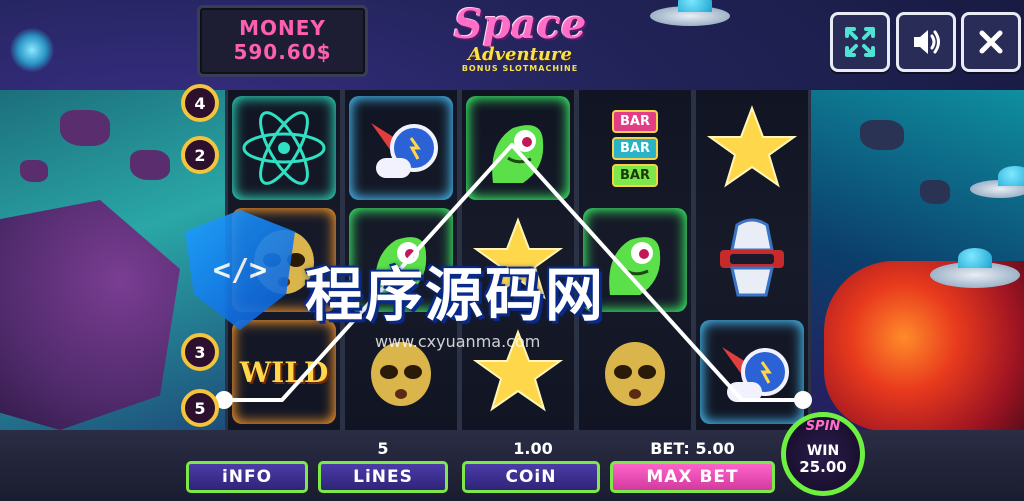  What do you see at coordinates (383, 477) in the screenshot?
I see `lines-button: LiNES` at bounding box center [383, 477].